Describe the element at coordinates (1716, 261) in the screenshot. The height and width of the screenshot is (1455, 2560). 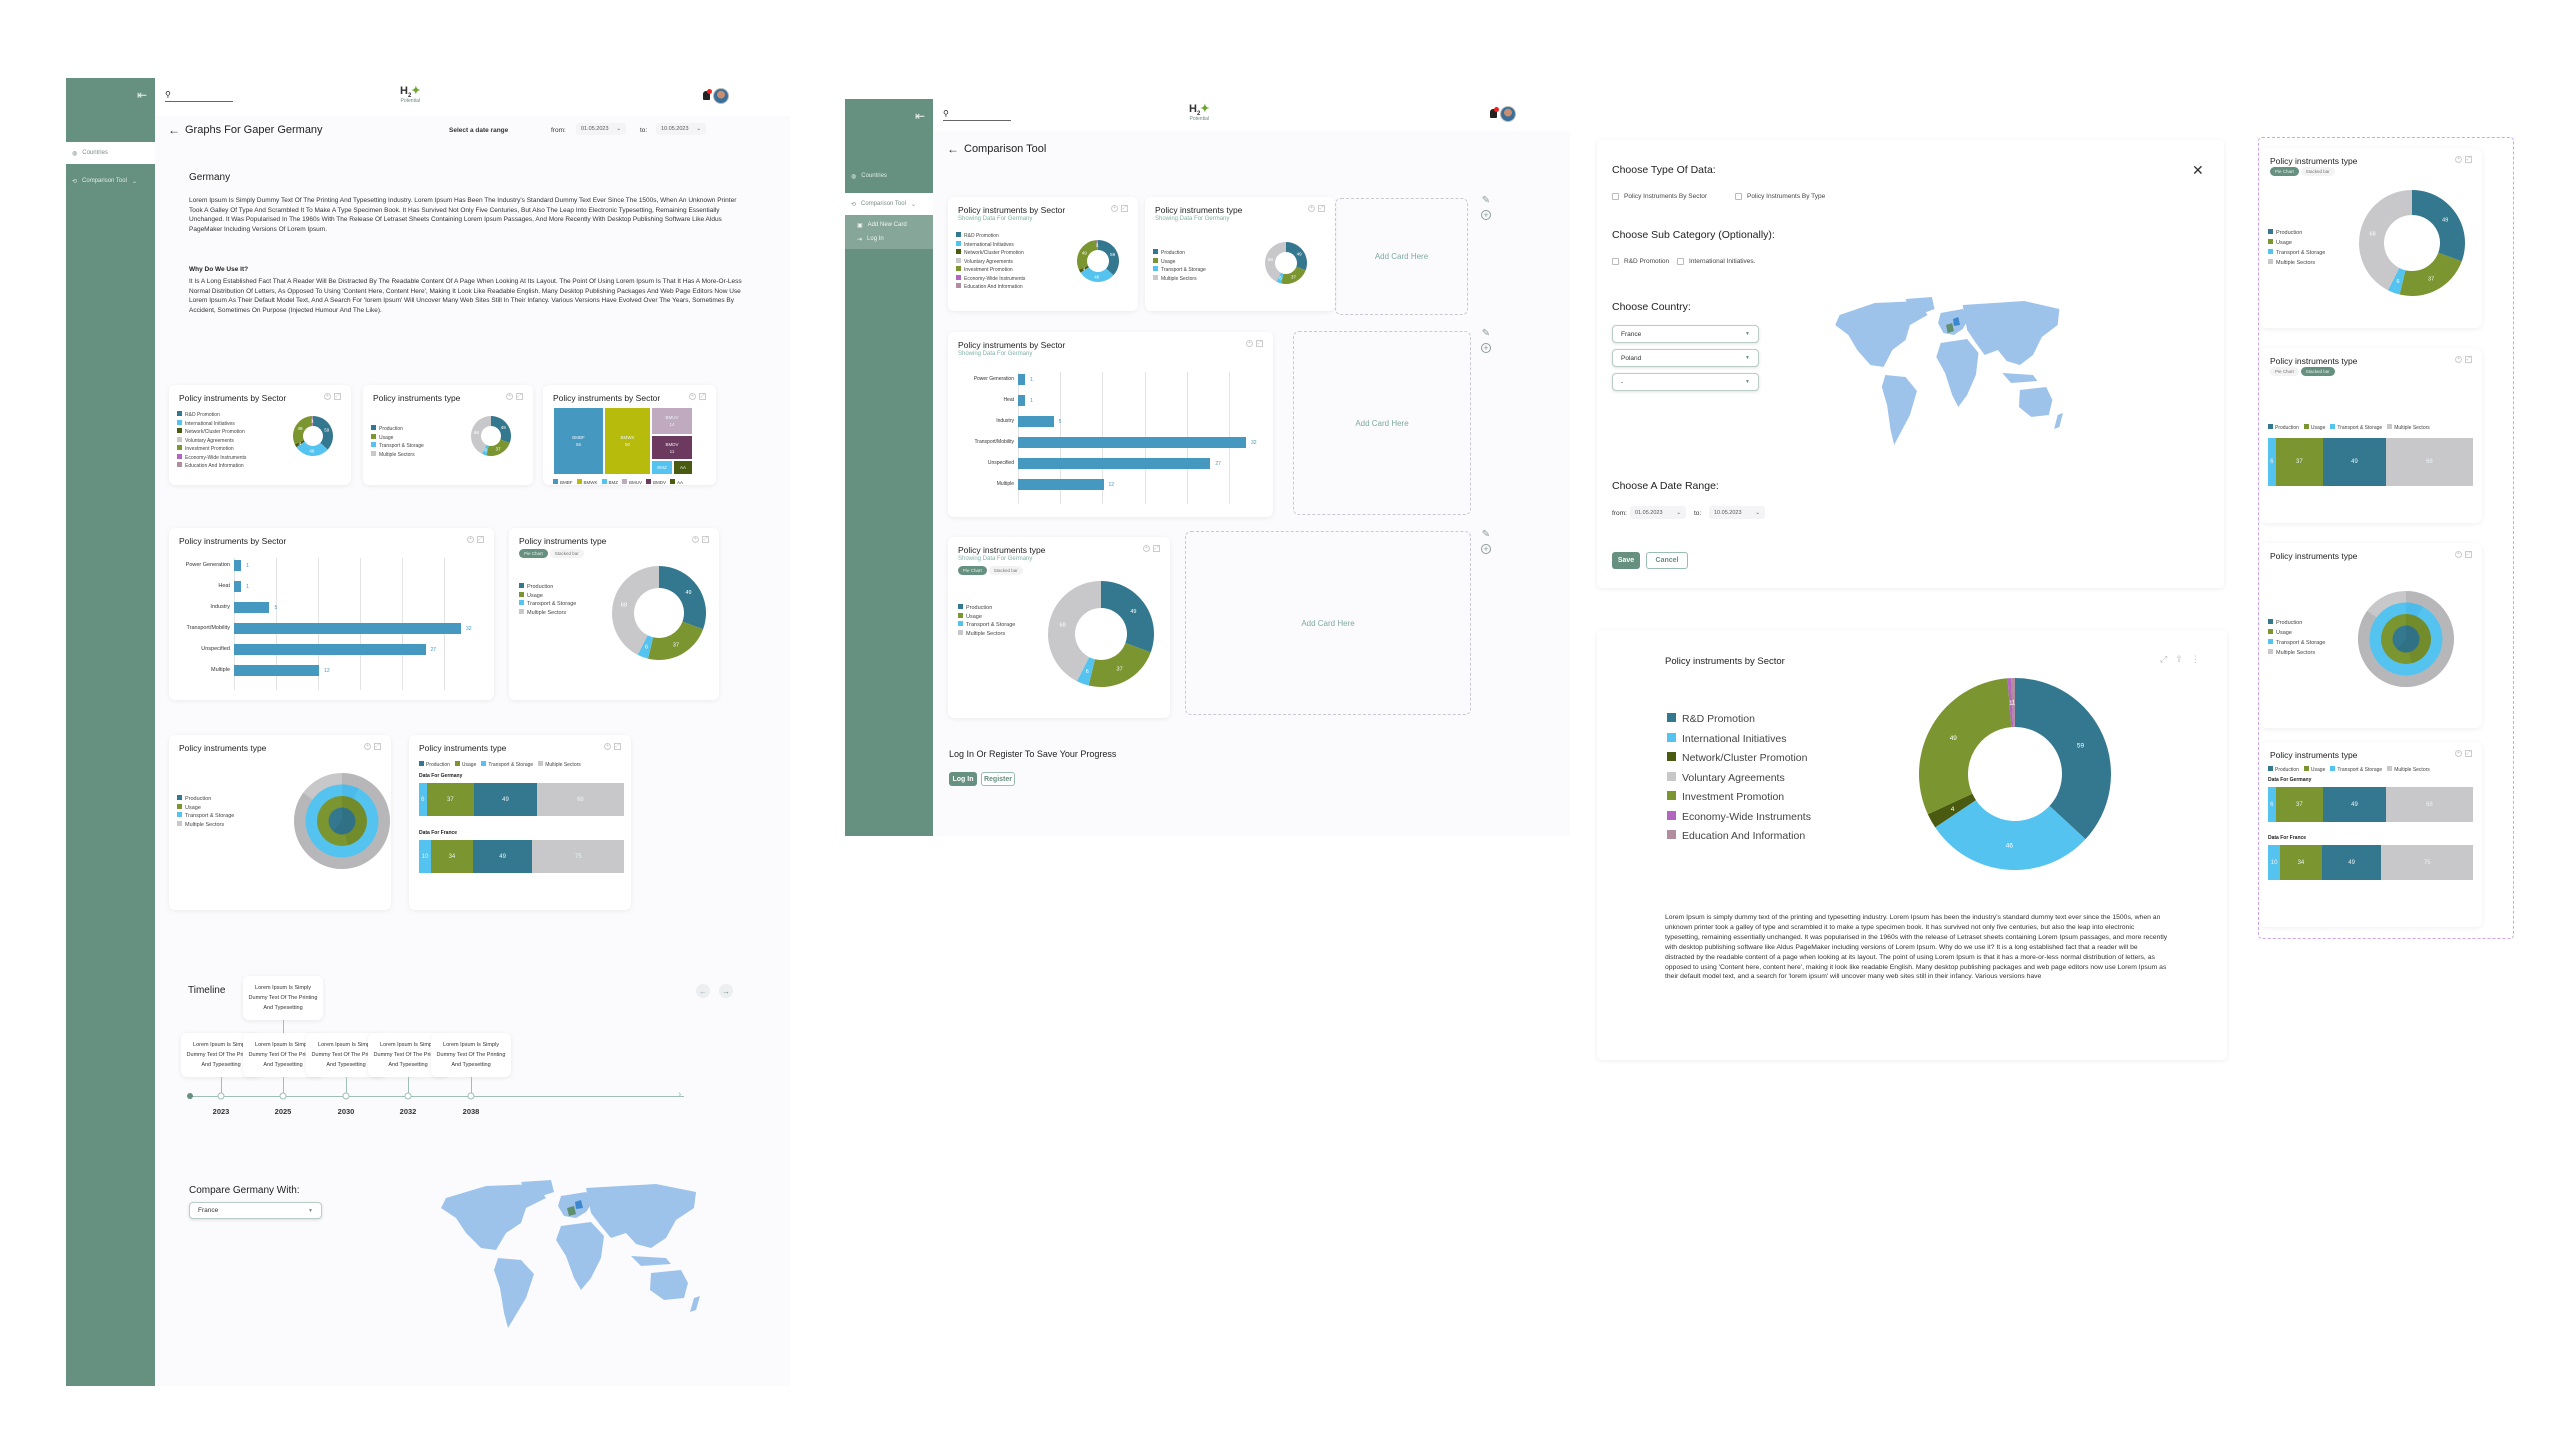
I see `checkbox-international-initiatives: International Initiatives.` at that location.